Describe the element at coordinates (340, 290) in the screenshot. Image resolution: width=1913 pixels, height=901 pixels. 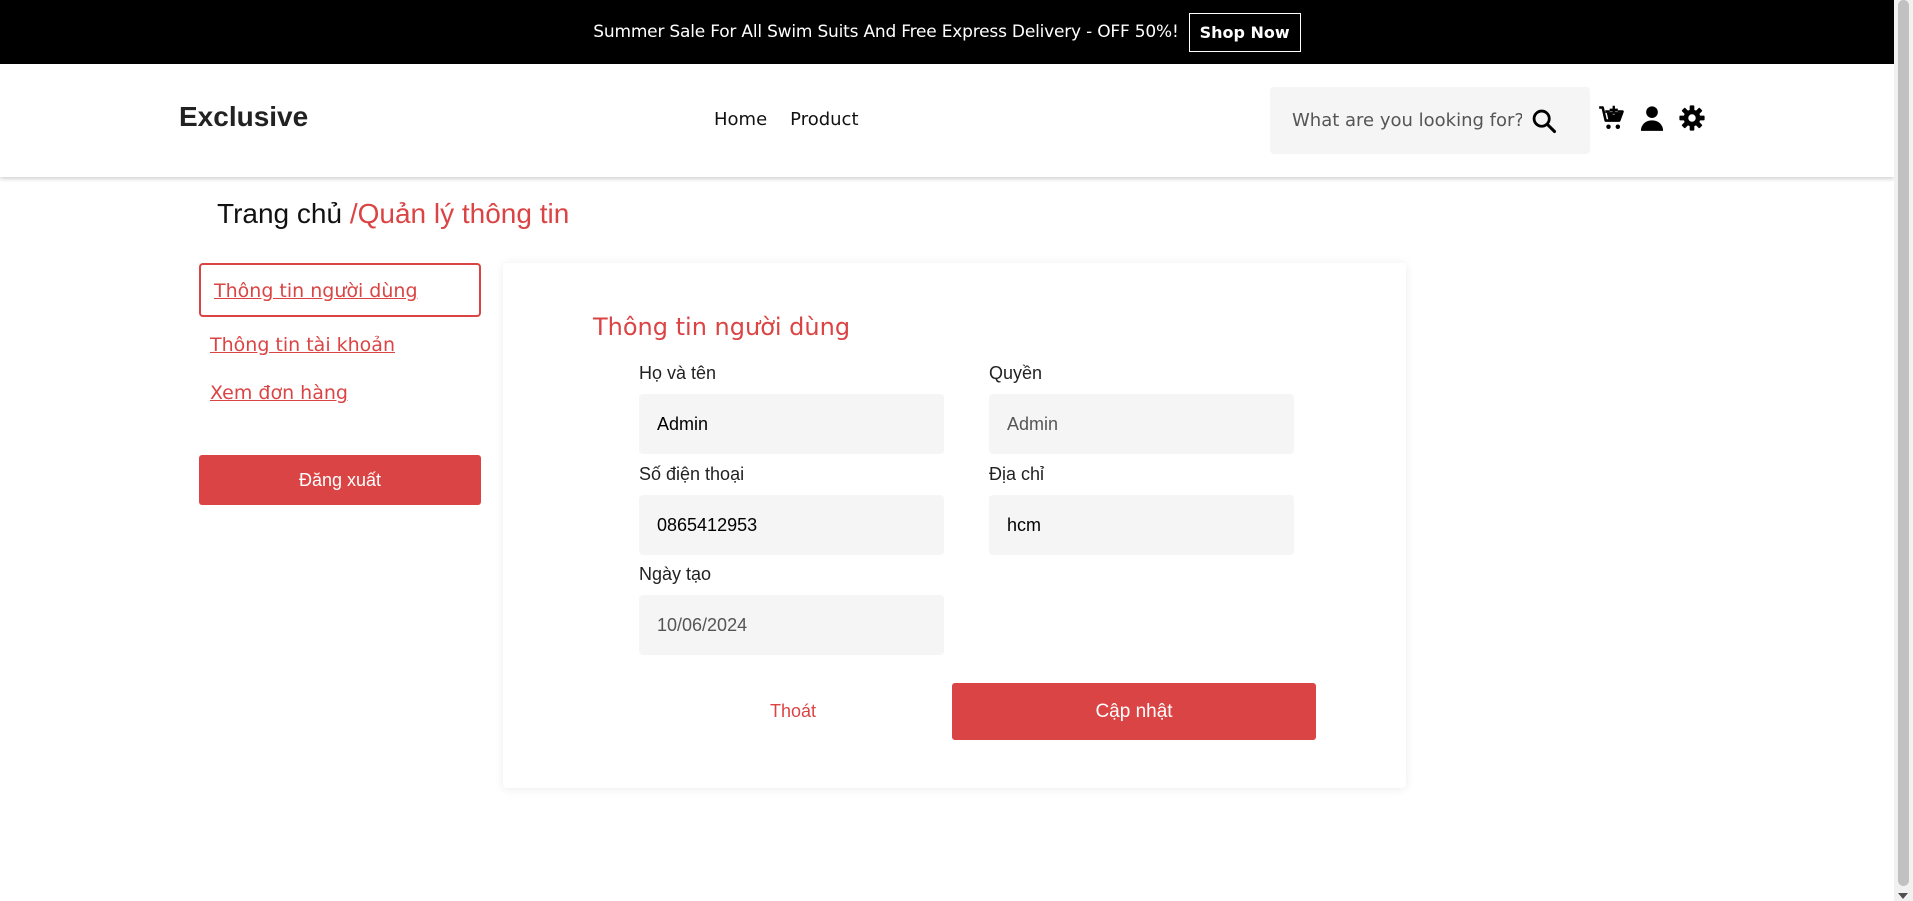
I see `sidebar-item-user-info: Thông tin người dùng` at that location.